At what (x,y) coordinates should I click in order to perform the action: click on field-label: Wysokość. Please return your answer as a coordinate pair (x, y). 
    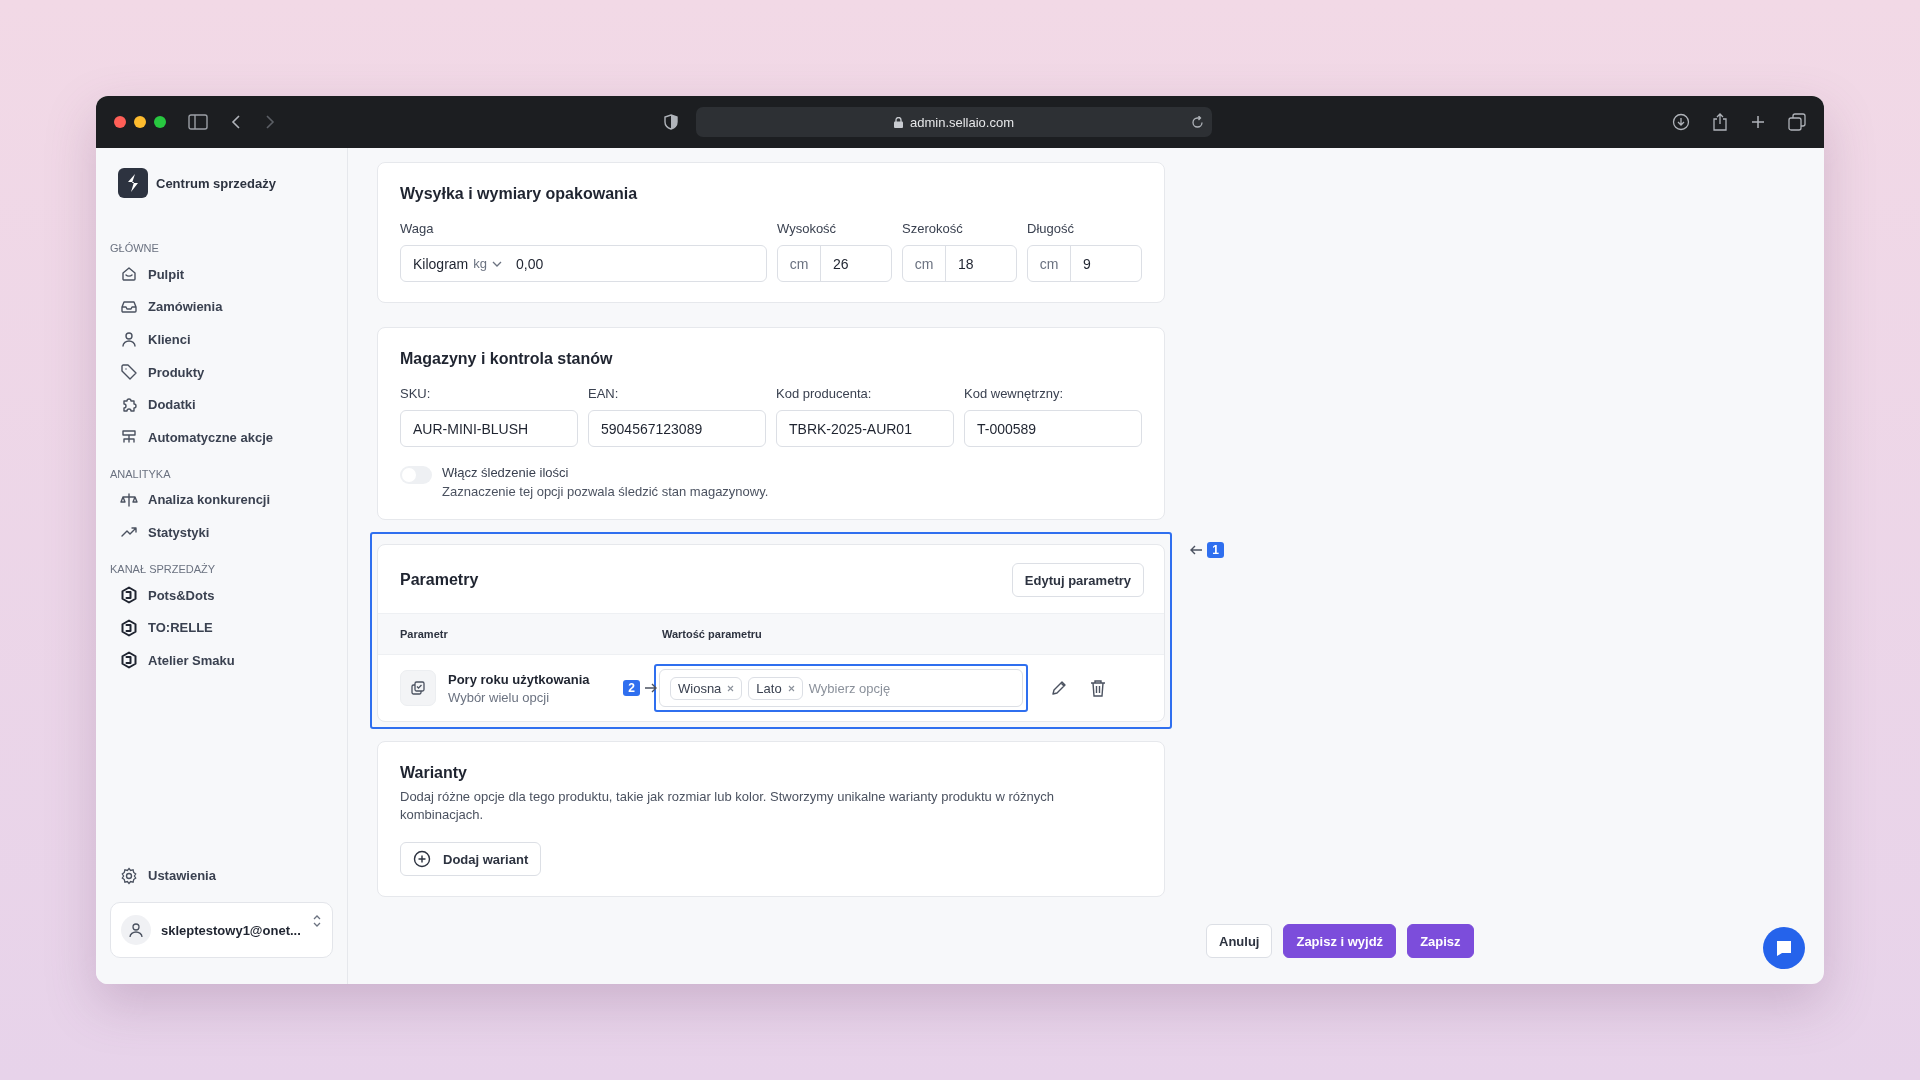
    Looking at the image, I should click on (807, 228).